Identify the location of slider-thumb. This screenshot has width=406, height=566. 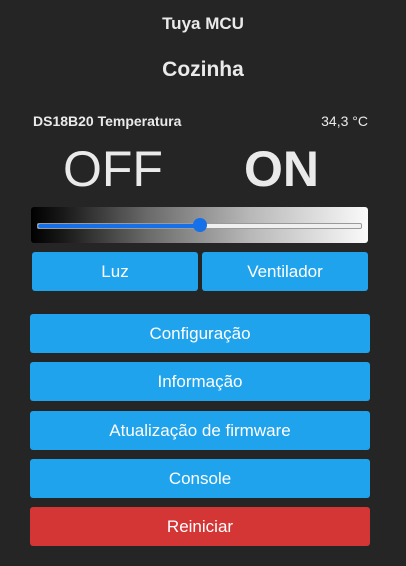
(199, 225).